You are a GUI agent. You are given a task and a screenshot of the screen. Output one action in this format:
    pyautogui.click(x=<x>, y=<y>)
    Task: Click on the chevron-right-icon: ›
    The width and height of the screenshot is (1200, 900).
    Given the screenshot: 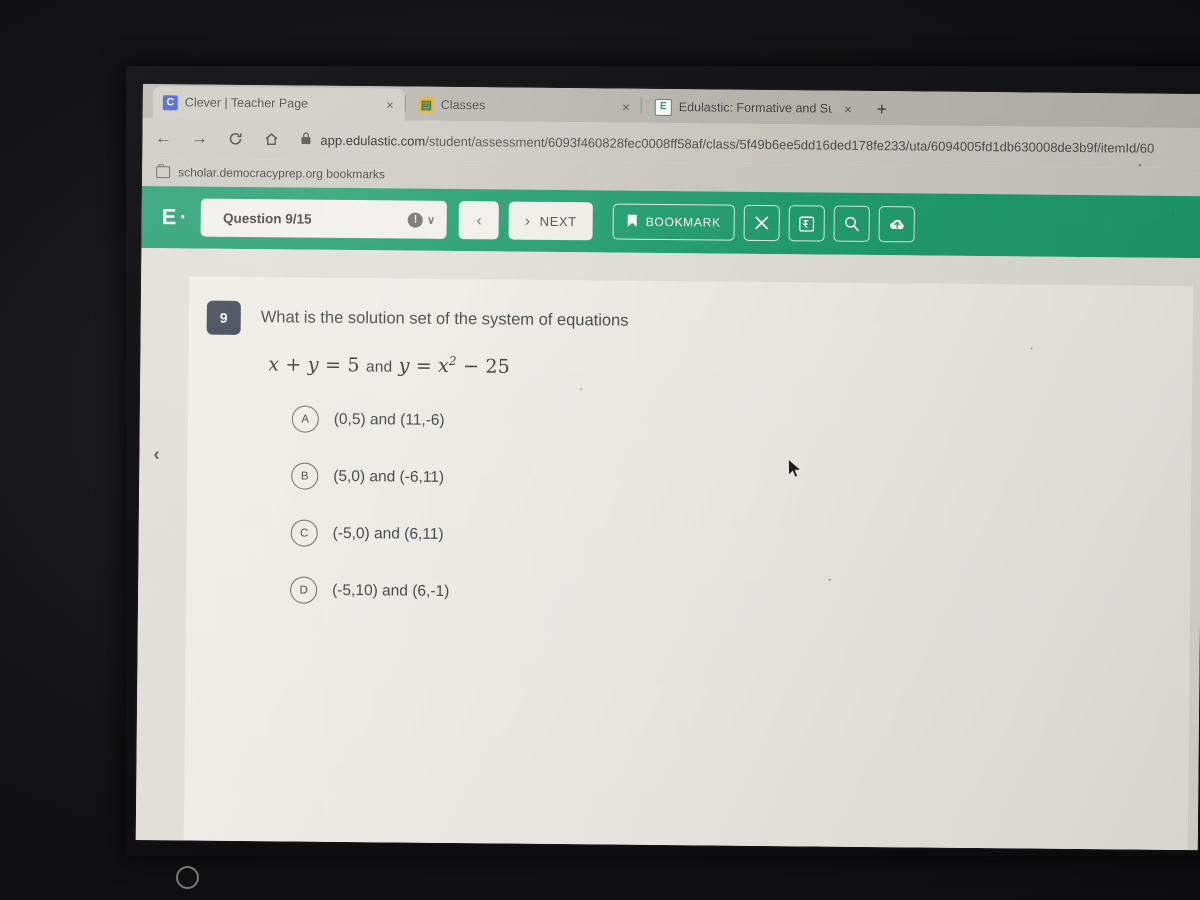 What is the action you would take?
    pyautogui.click(x=527, y=221)
    